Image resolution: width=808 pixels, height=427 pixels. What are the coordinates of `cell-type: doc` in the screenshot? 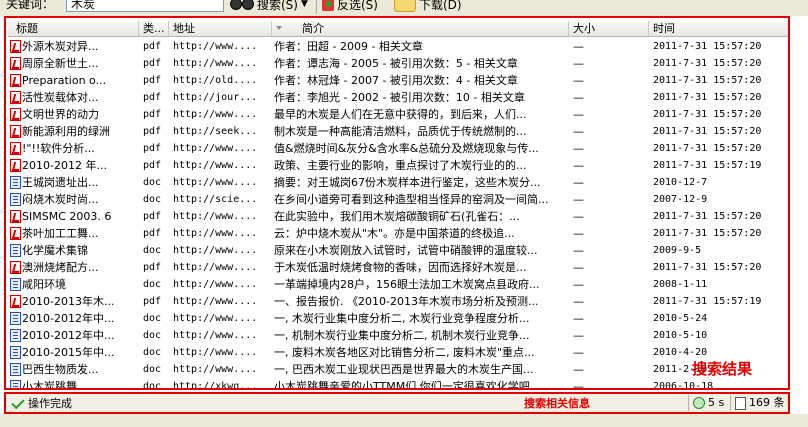 It's located at (152, 284).